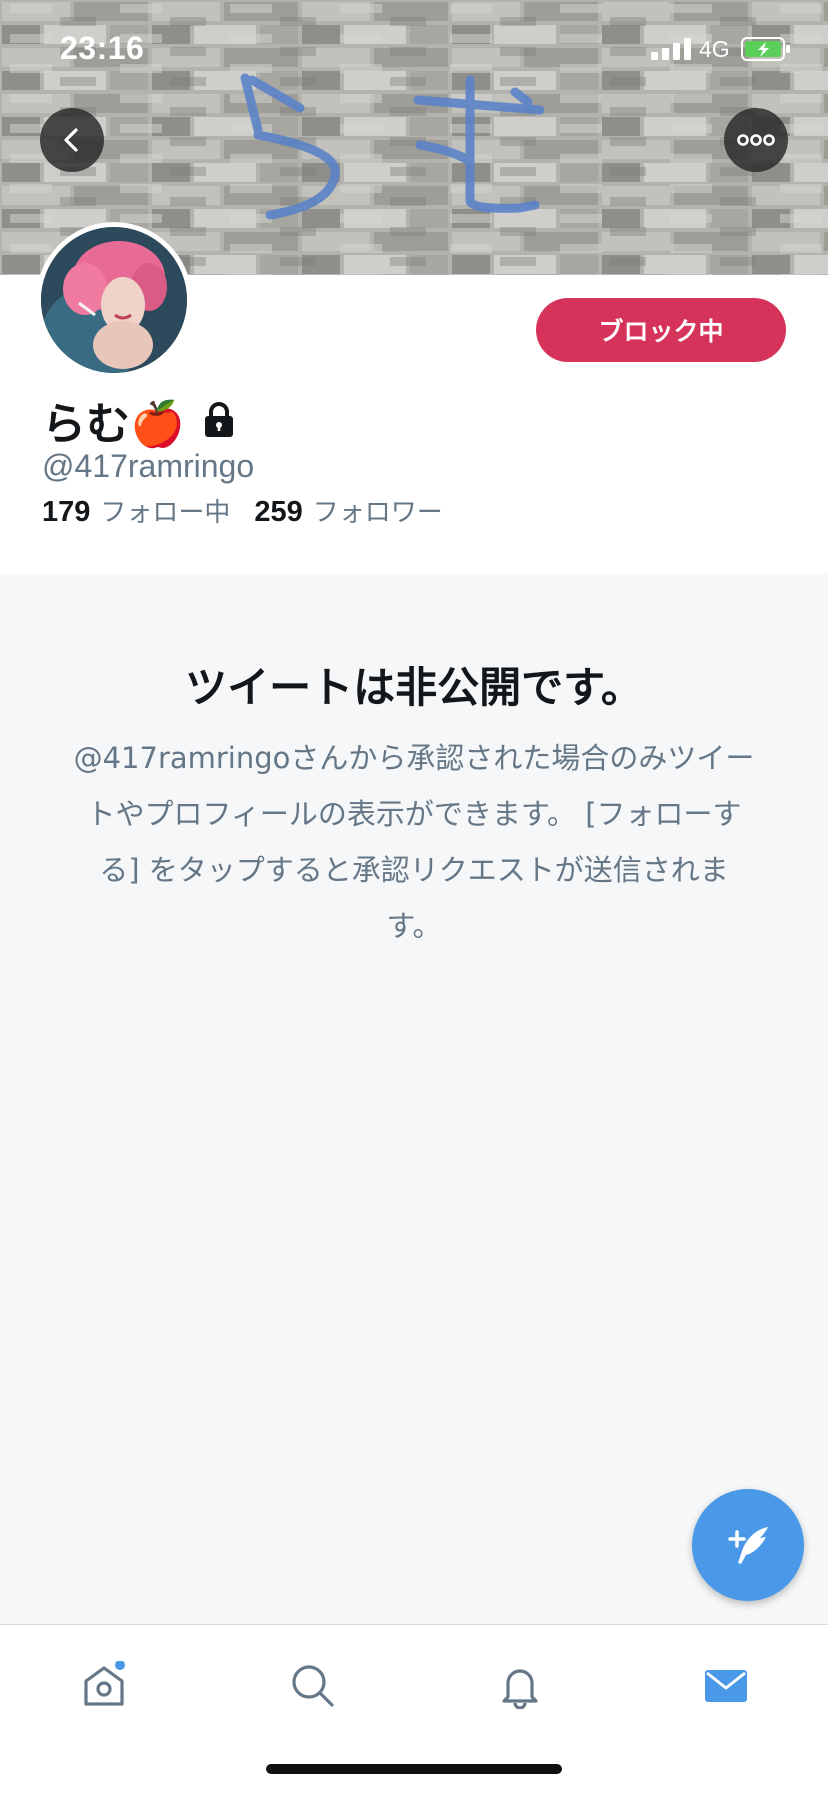 This screenshot has width=828, height=1793. What do you see at coordinates (714, 49) in the screenshot?
I see `network-type: 4G` at bounding box center [714, 49].